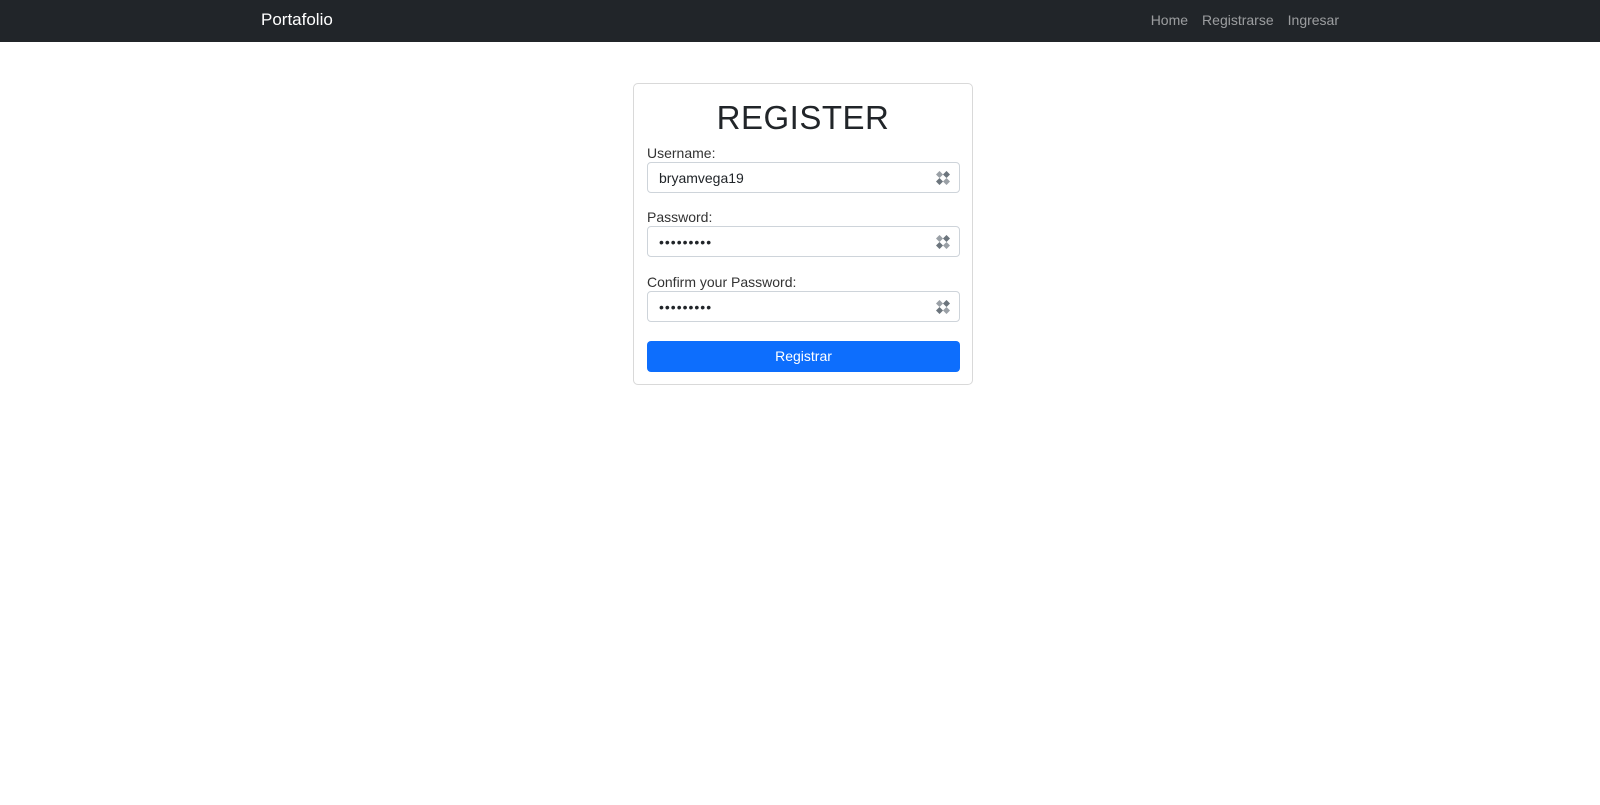  I want to click on confirm-password-label: Confirm your Password:, so click(722, 282).